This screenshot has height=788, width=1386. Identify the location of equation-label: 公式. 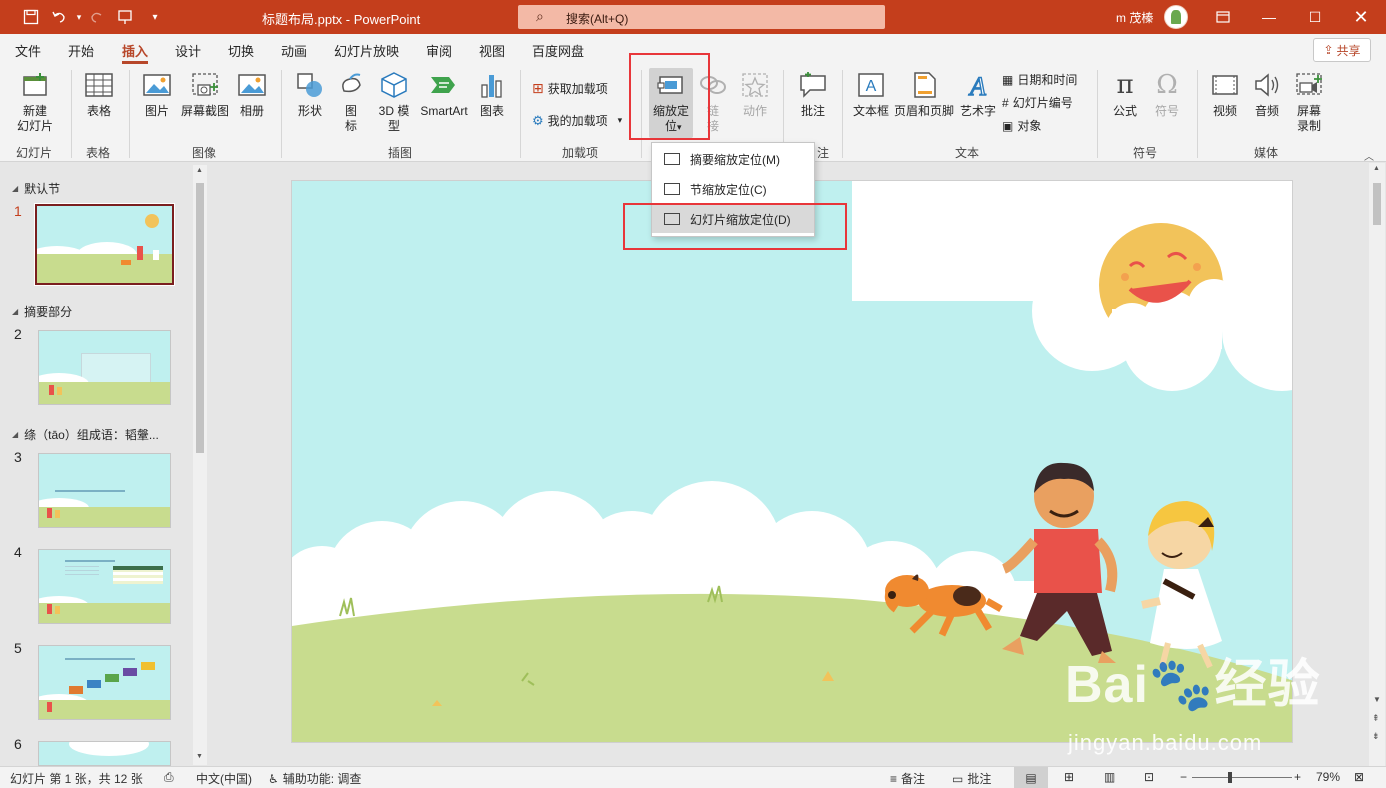
(1124, 111).